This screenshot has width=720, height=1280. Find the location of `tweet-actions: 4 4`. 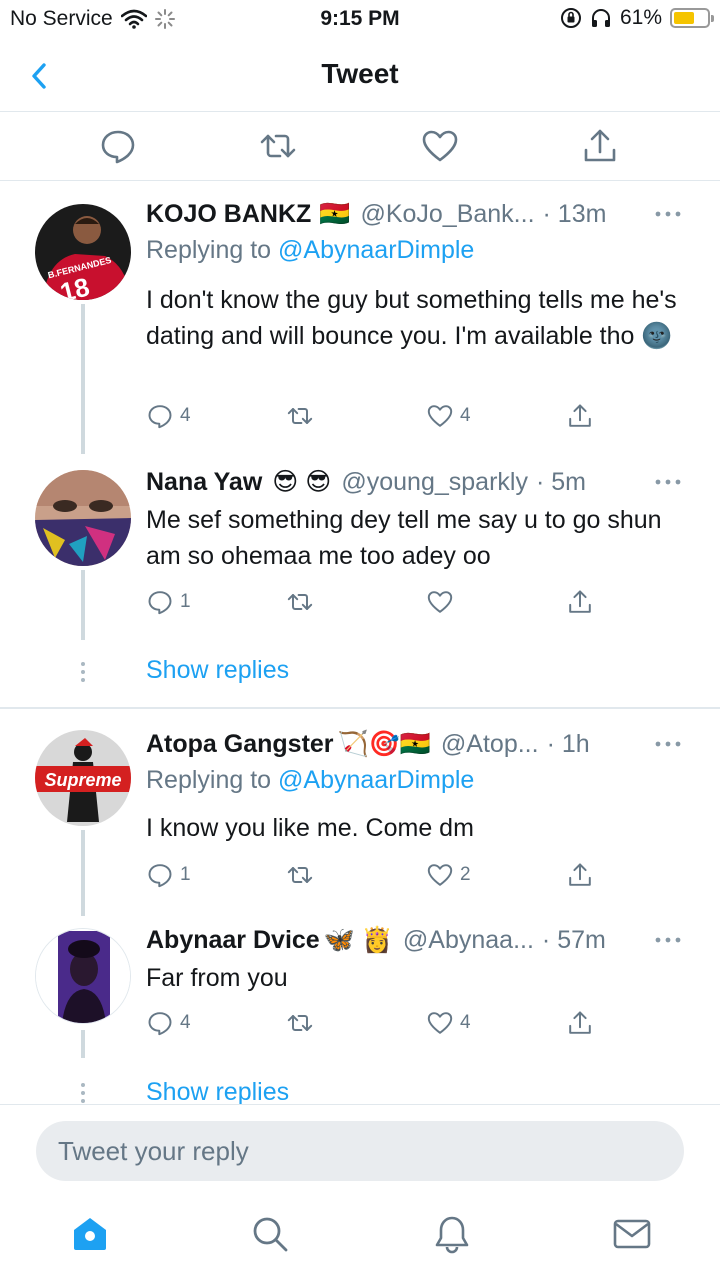

tweet-actions: 4 4 is located at coordinates (376, 1023).